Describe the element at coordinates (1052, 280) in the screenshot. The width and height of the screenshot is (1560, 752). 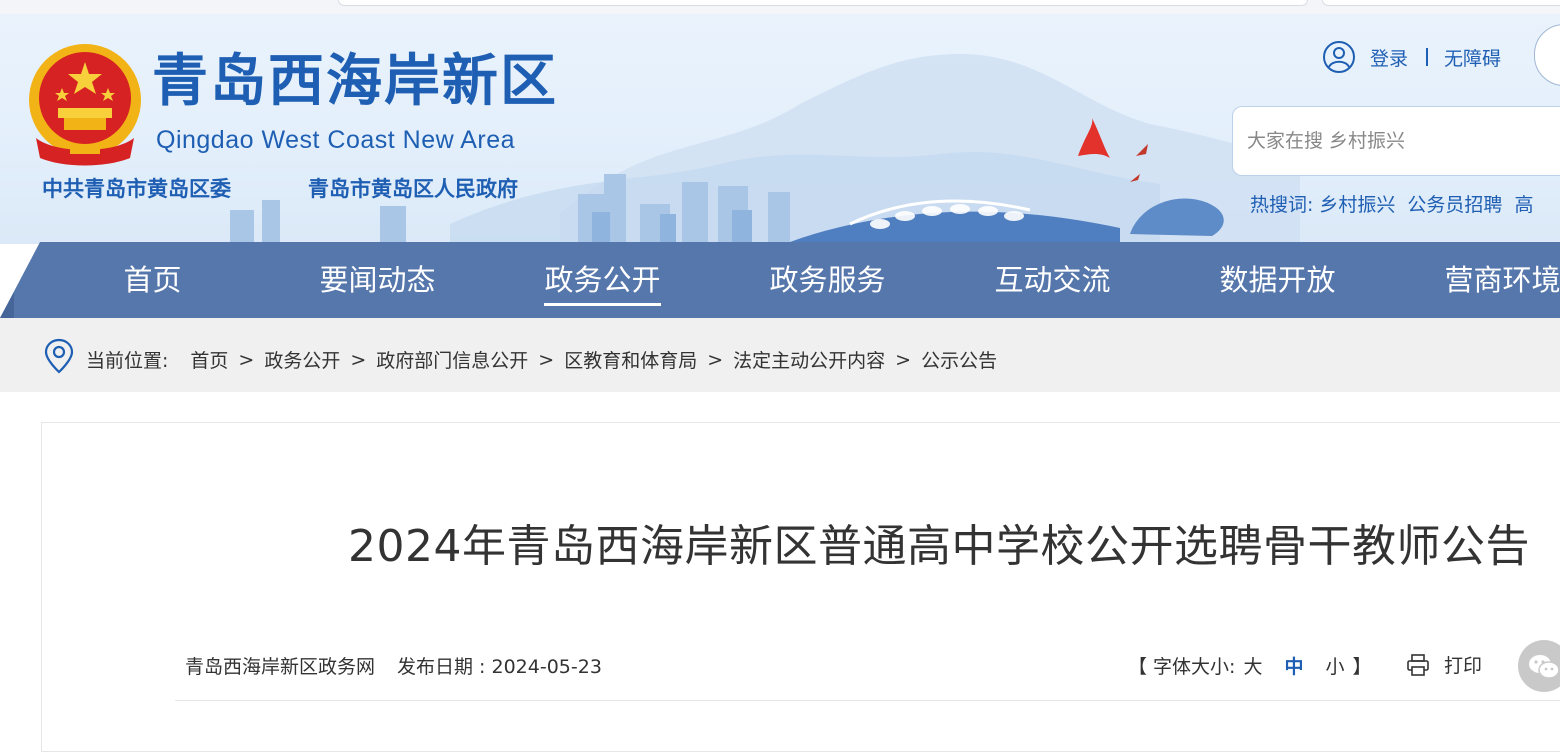
I see `nav-interaction: 互动交流` at that location.